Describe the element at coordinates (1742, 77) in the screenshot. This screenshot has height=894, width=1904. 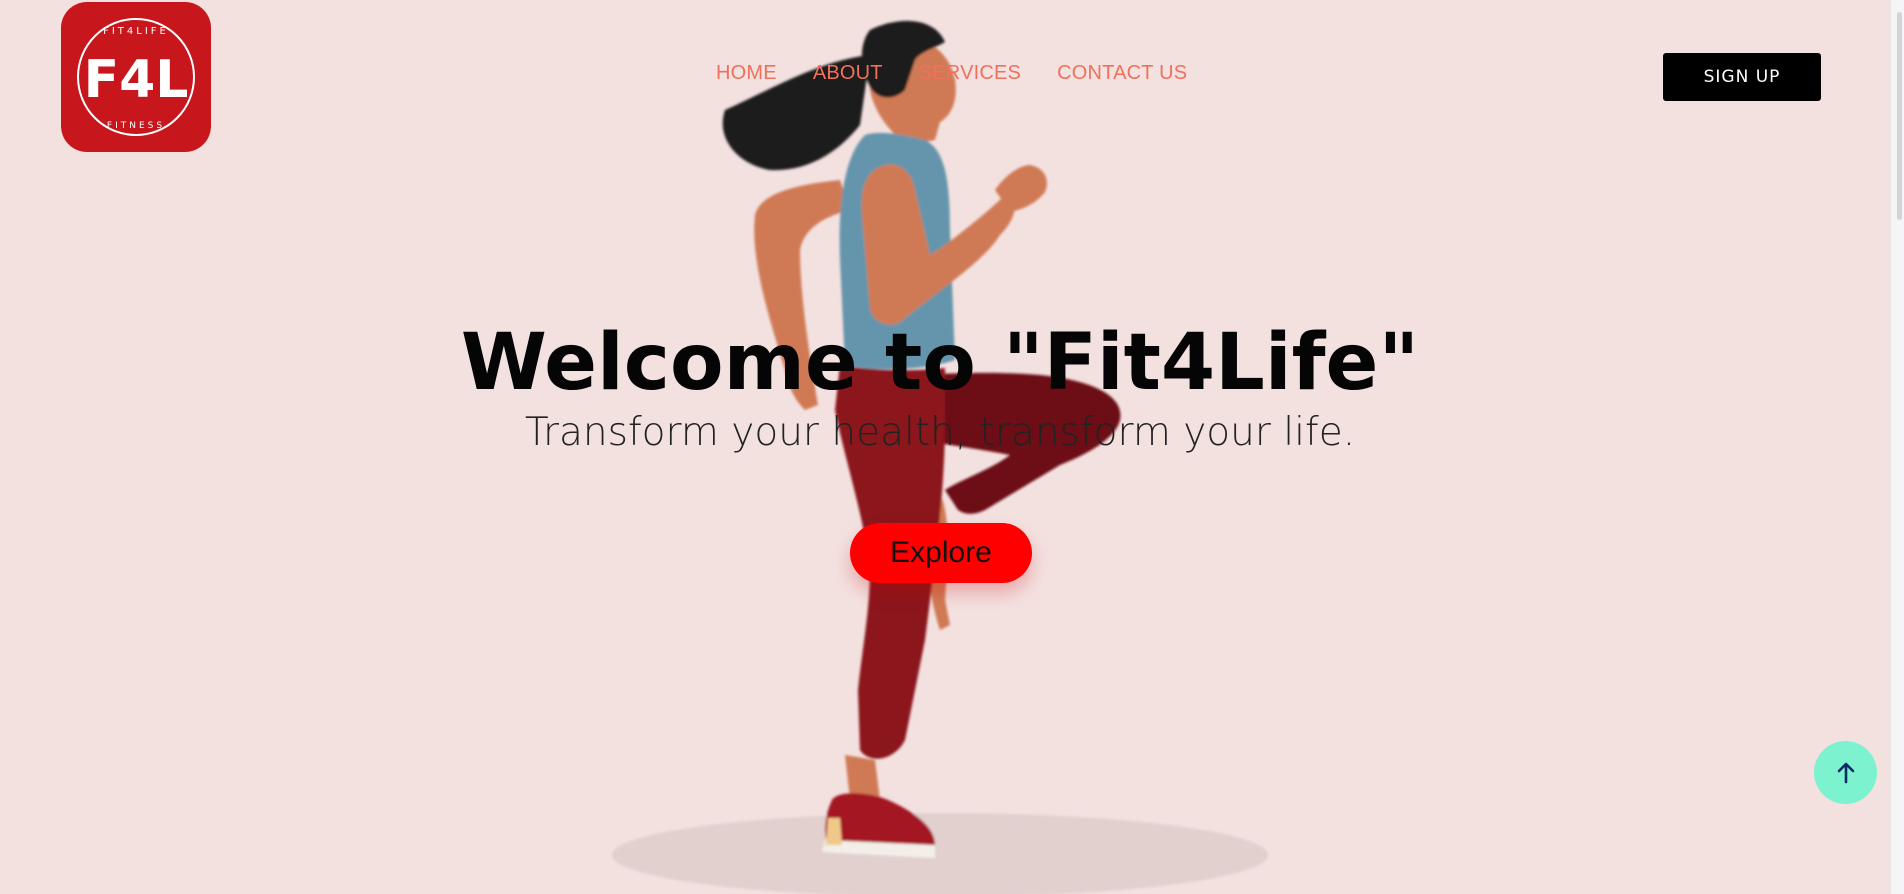
I see `signup-button: SIGN UP` at that location.